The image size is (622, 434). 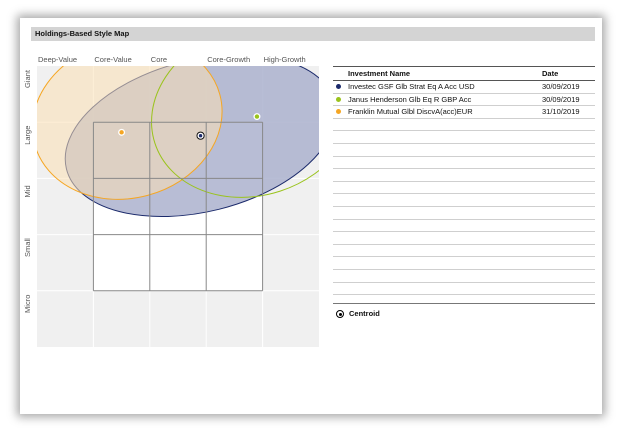 What do you see at coordinates (410, 99) in the screenshot?
I see `investment-name: Janus Henderson Glb Eq R GBP Acc` at bounding box center [410, 99].